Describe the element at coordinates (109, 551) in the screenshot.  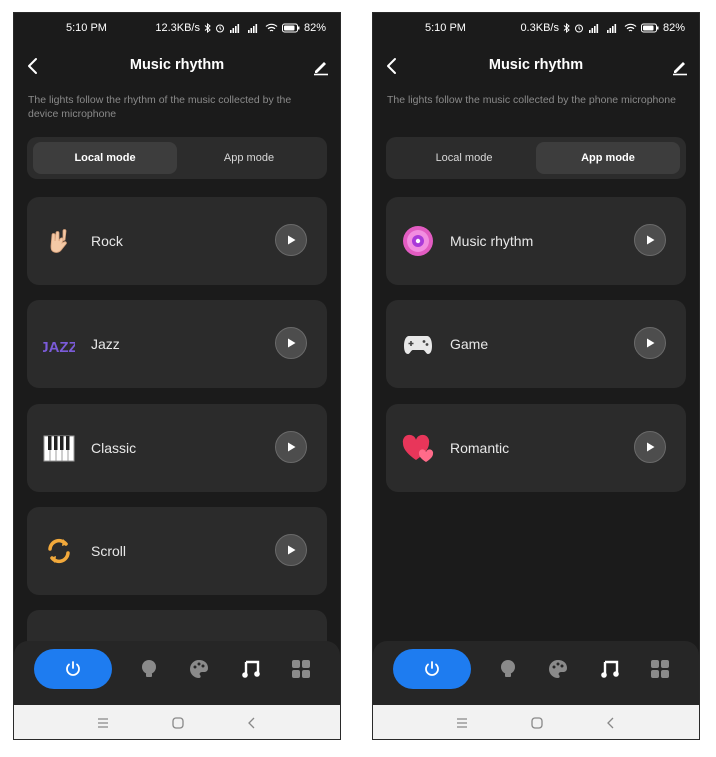
I see `item-label: Scroll` at that location.